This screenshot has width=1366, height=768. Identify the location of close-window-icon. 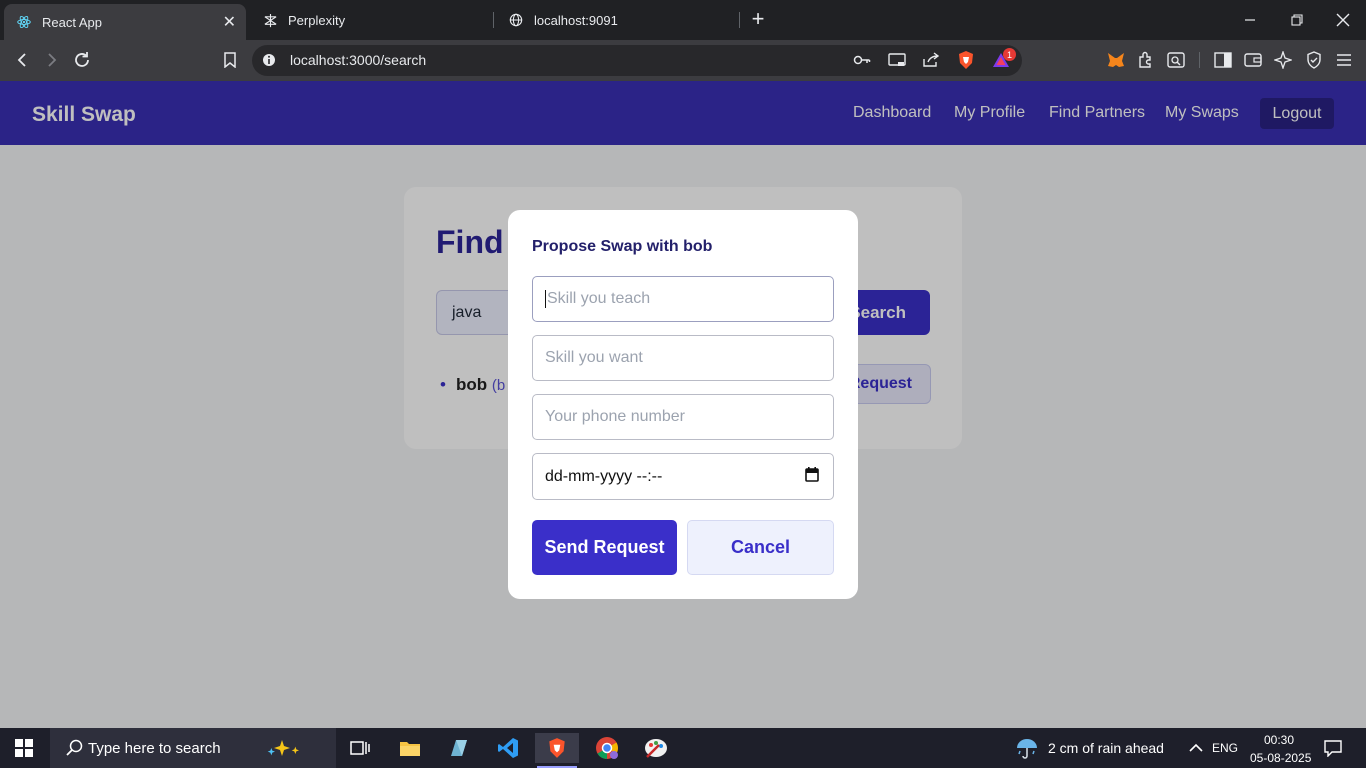
(1343, 20).